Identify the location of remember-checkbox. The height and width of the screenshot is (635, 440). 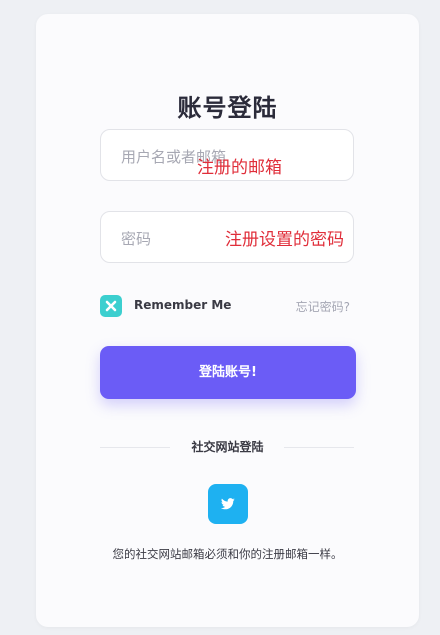
(111, 306).